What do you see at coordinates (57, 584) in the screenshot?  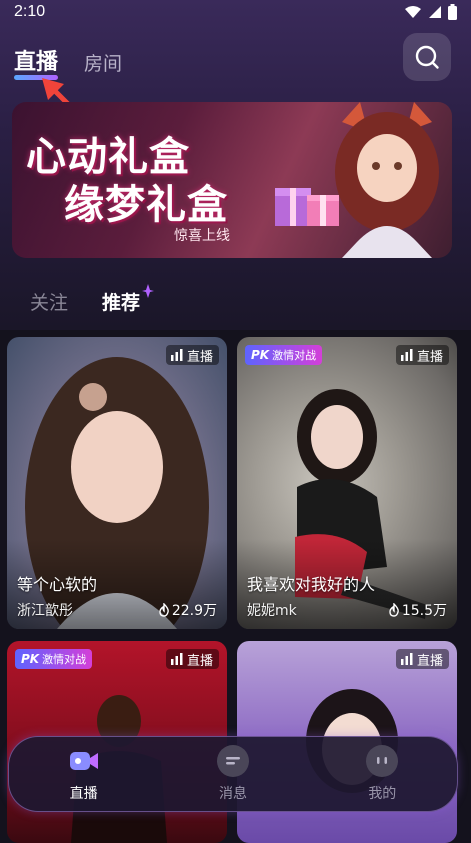 I see `stream-caption: 等个心软的` at bounding box center [57, 584].